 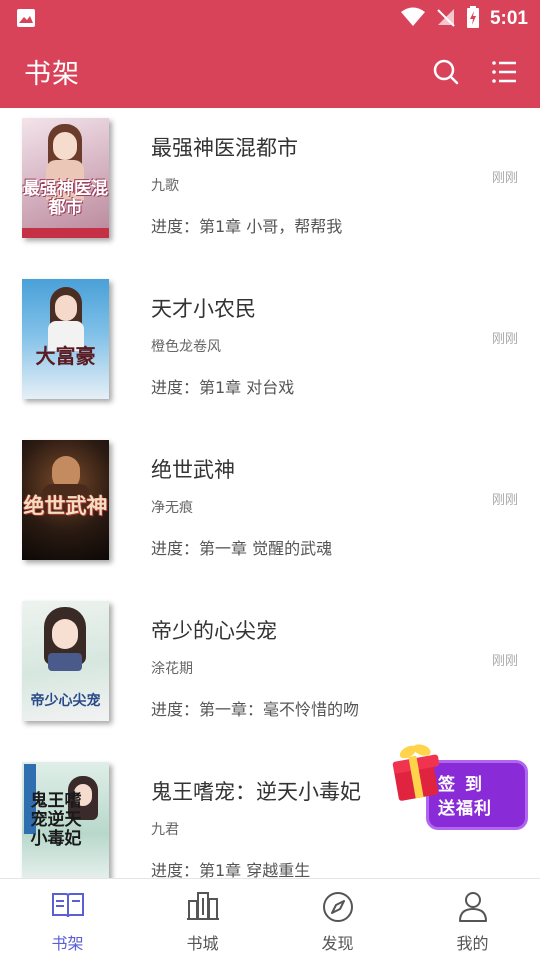 I want to click on book-title: 帝少的心尖宠, so click(x=214, y=631).